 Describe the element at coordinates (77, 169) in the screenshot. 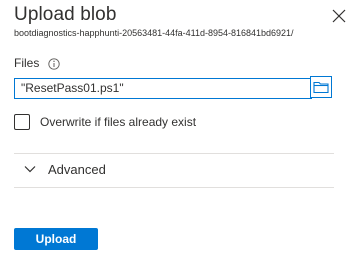

I see `advanced-label: Advanced` at that location.